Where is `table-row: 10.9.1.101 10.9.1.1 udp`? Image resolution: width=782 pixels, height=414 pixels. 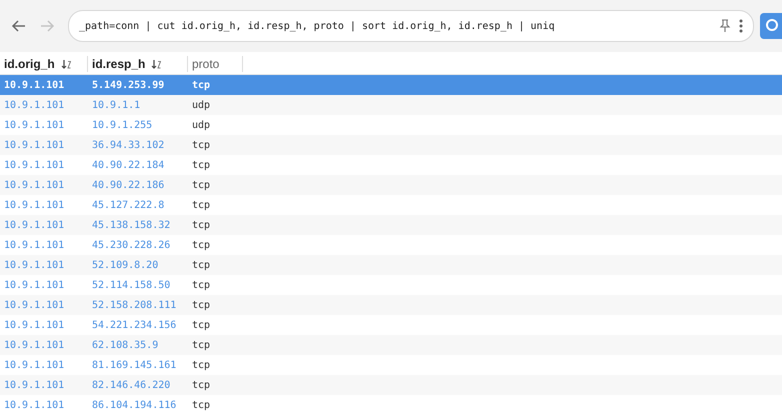 table-row: 10.9.1.101 10.9.1.1 udp is located at coordinates (391, 105).